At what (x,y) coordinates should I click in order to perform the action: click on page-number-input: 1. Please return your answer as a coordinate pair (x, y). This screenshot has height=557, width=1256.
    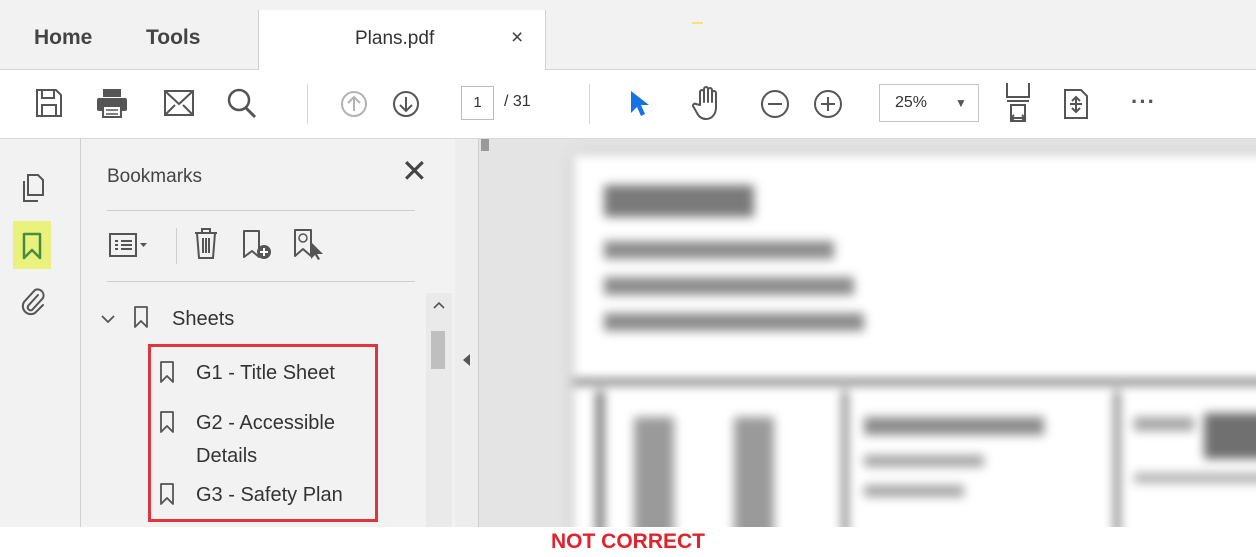
    Looking at the image, I should click on (477, 103).